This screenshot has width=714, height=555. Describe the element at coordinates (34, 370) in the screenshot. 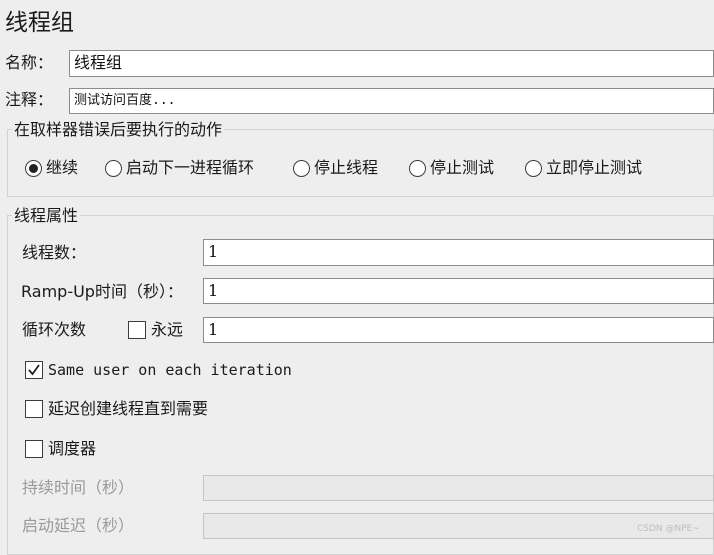

I see `checkbox-checked-icon` at that location.